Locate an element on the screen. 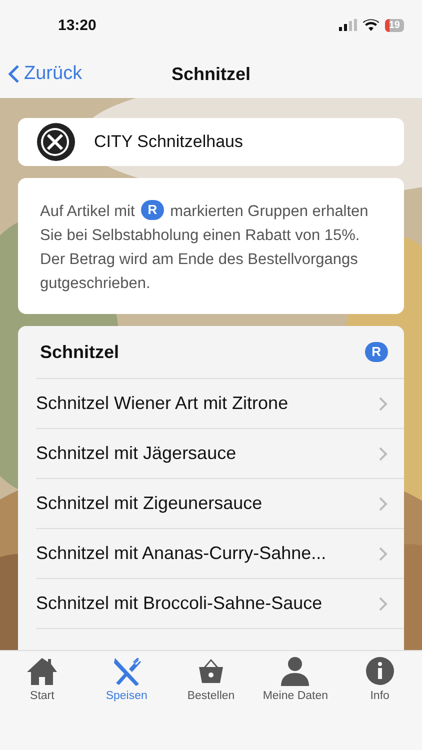  screen-title: Schnitzel is located at coordinates (210, 74).